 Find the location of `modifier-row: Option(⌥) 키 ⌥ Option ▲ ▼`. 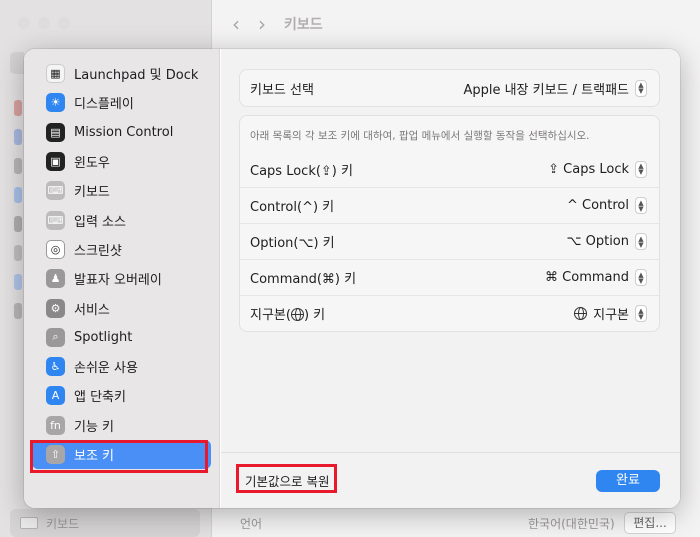

modifier-row: Option(⌥) 키 ⌥ Option ▲ ▼ is located at coordinates (449, 241).